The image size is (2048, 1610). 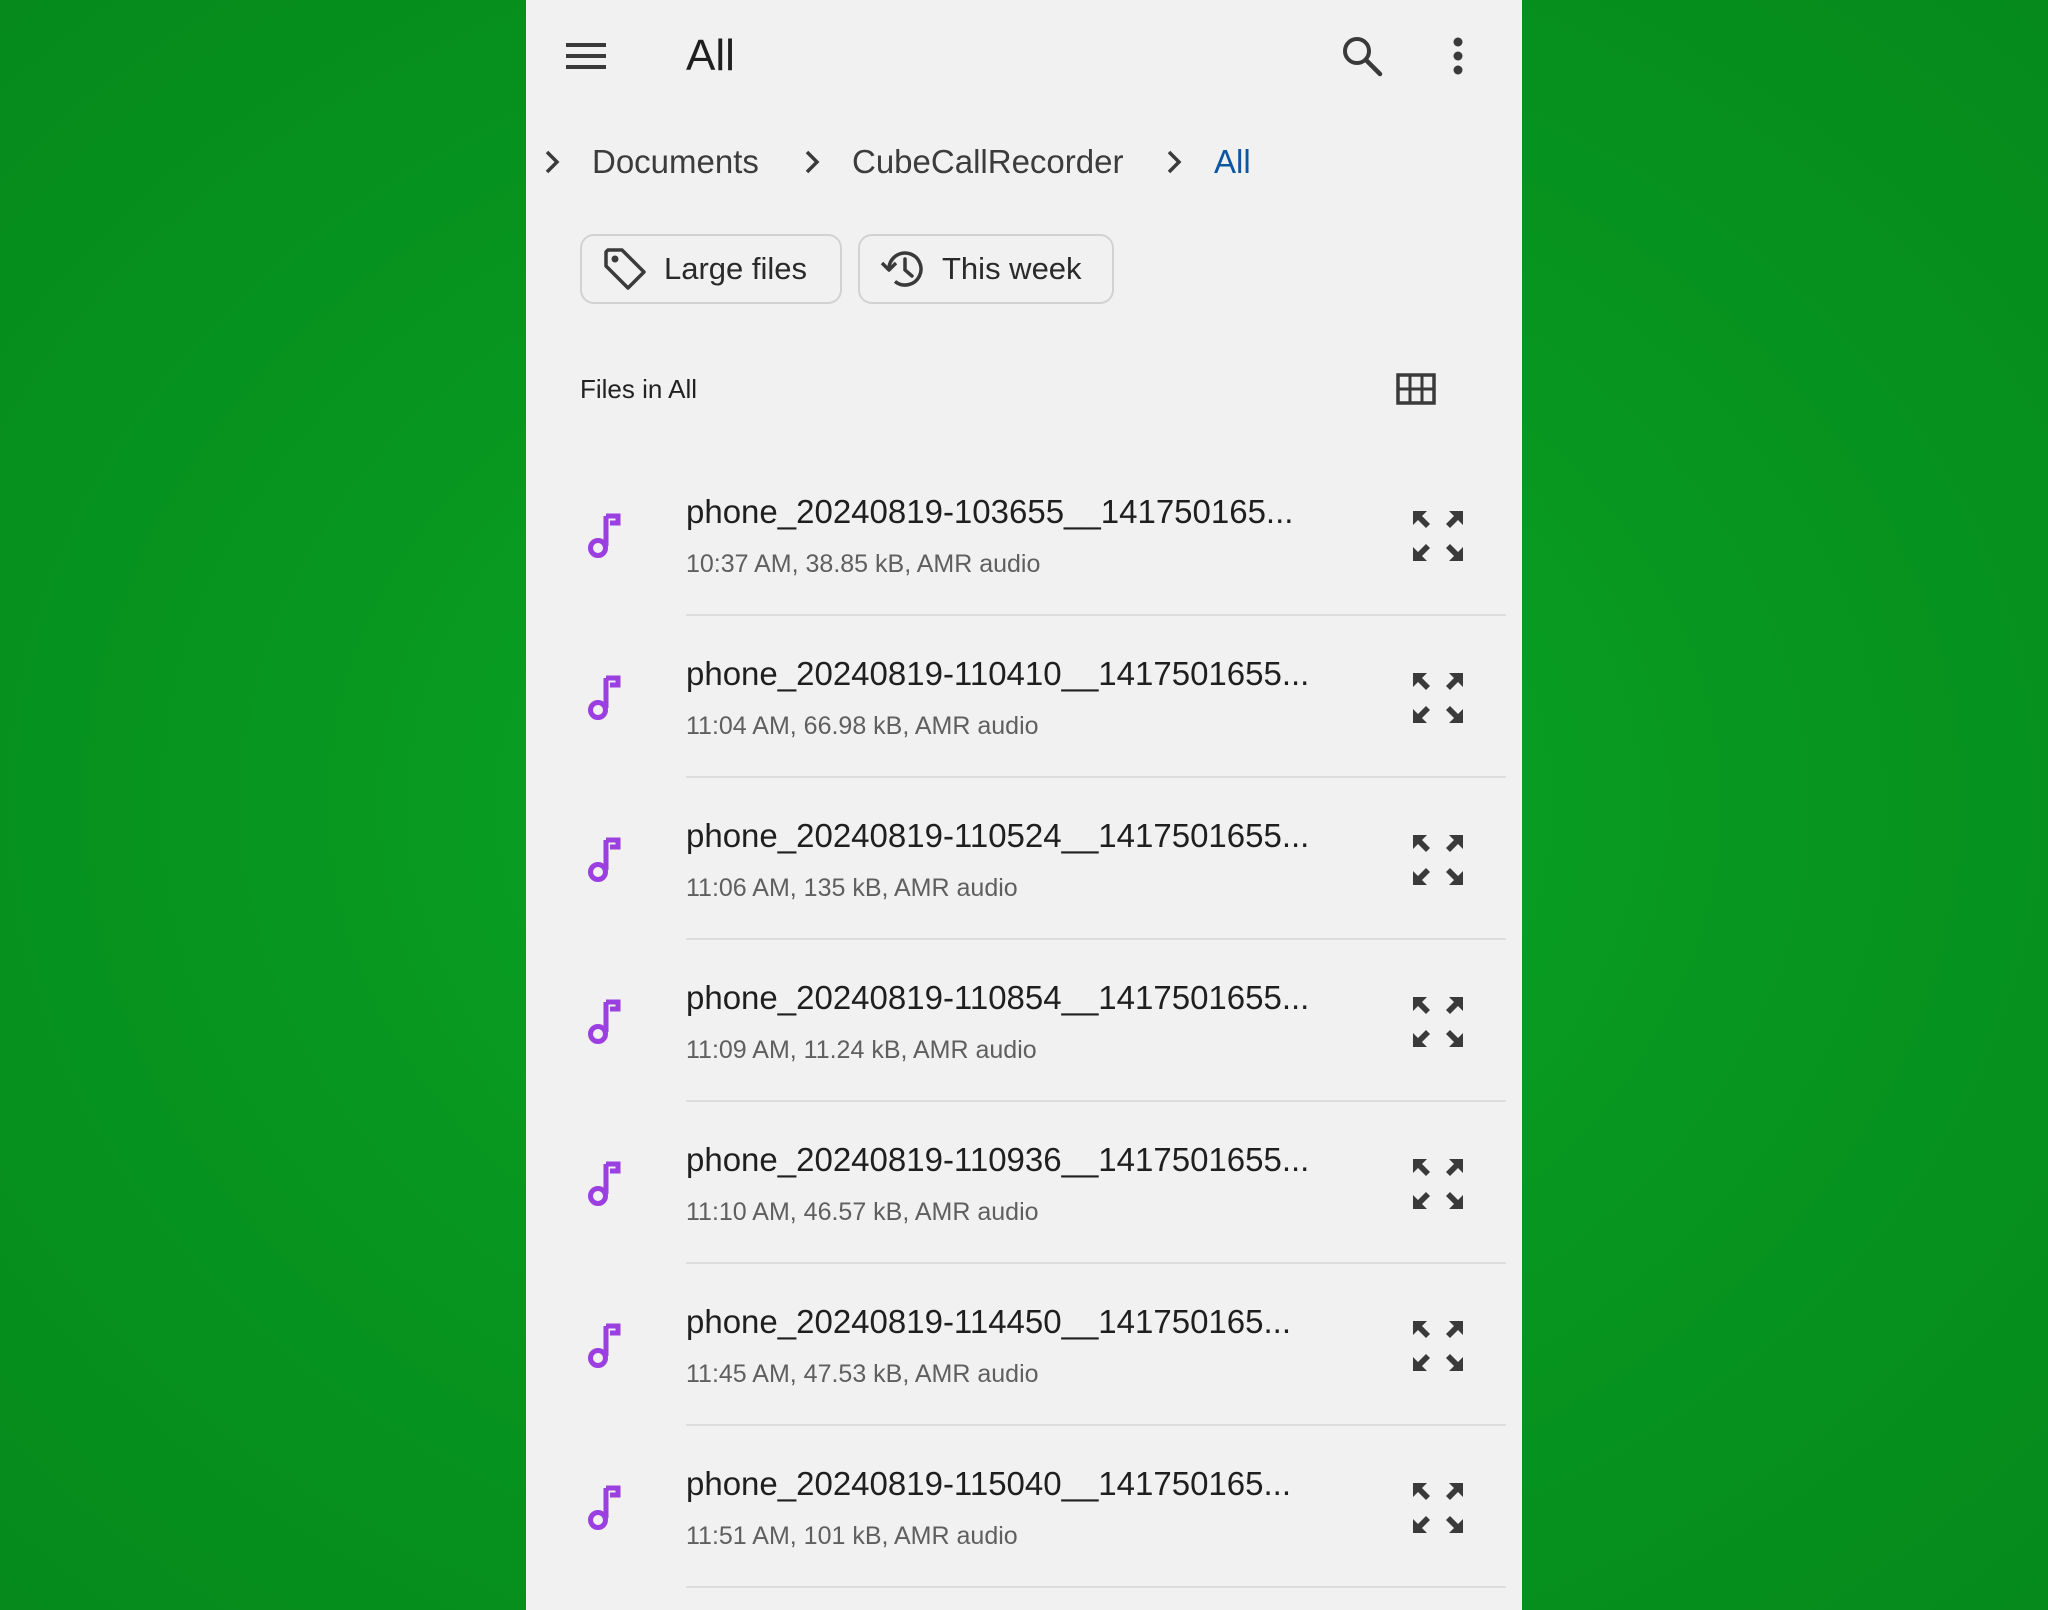 I want to click on file-meta: 11:10 AM, 46.57 kB, AMR audio, so click(x=862, y=1212).